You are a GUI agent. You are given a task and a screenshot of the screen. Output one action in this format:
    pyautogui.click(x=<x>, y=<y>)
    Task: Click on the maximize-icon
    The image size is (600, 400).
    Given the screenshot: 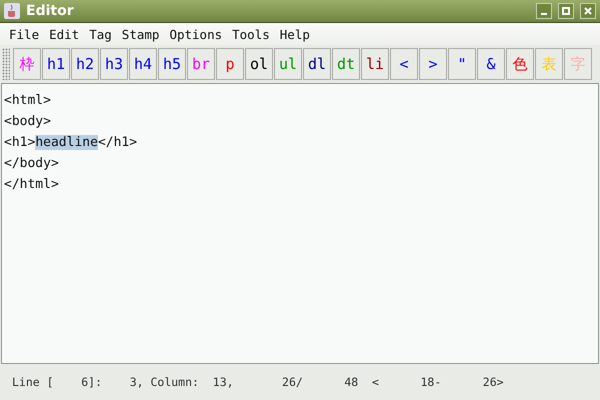 What is the action you would take?
    pyautogui.click(x=566, y=11)
    